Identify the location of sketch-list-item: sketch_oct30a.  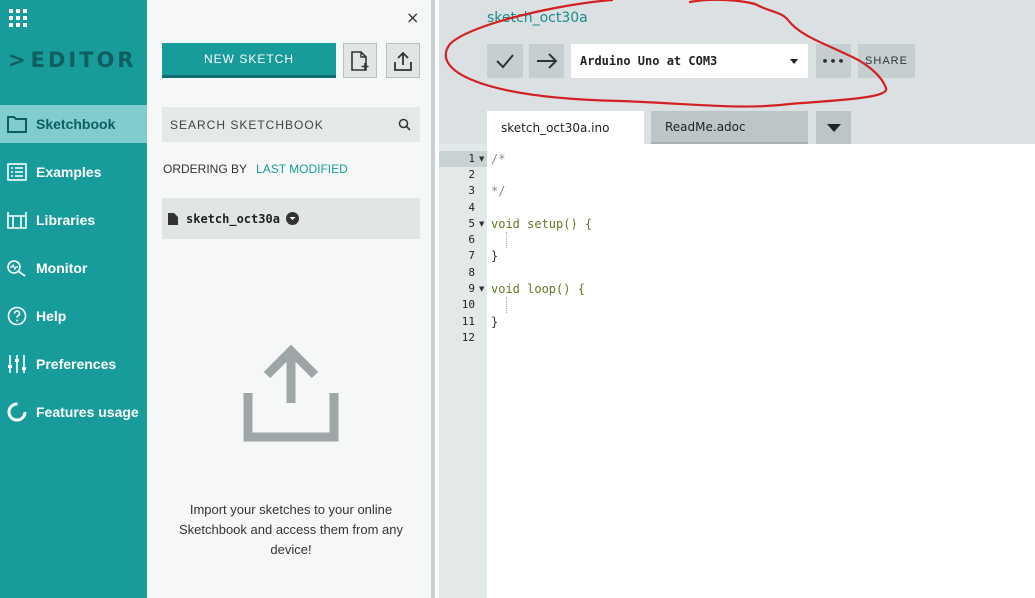
(291, 218).